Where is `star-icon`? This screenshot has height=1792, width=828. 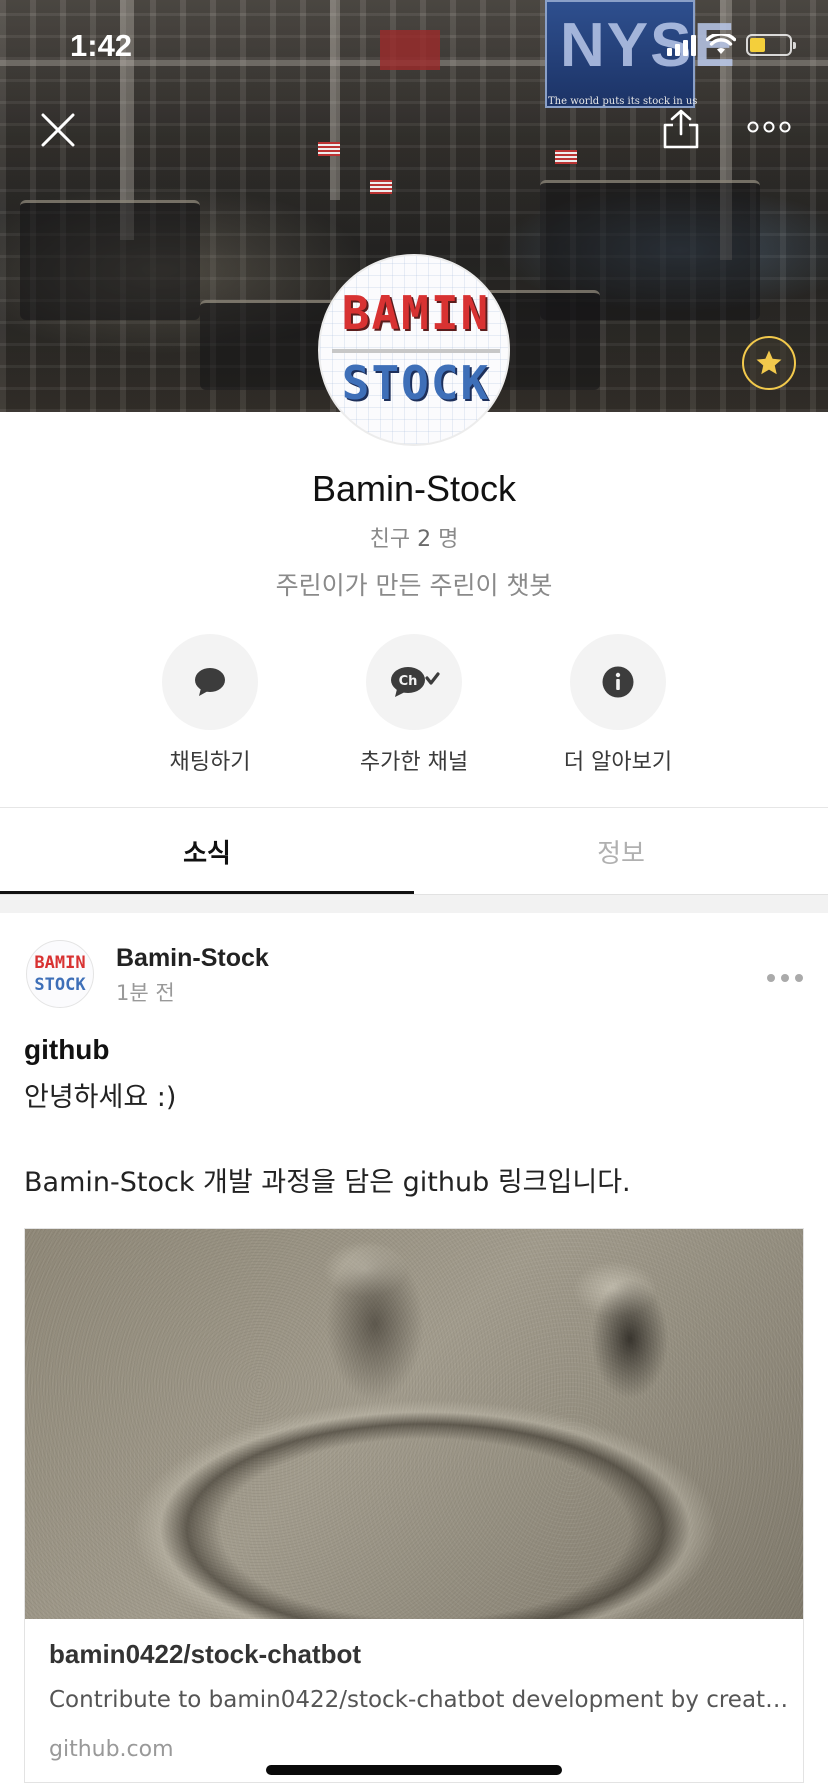 star-icon is located at coordinates (769, 362).